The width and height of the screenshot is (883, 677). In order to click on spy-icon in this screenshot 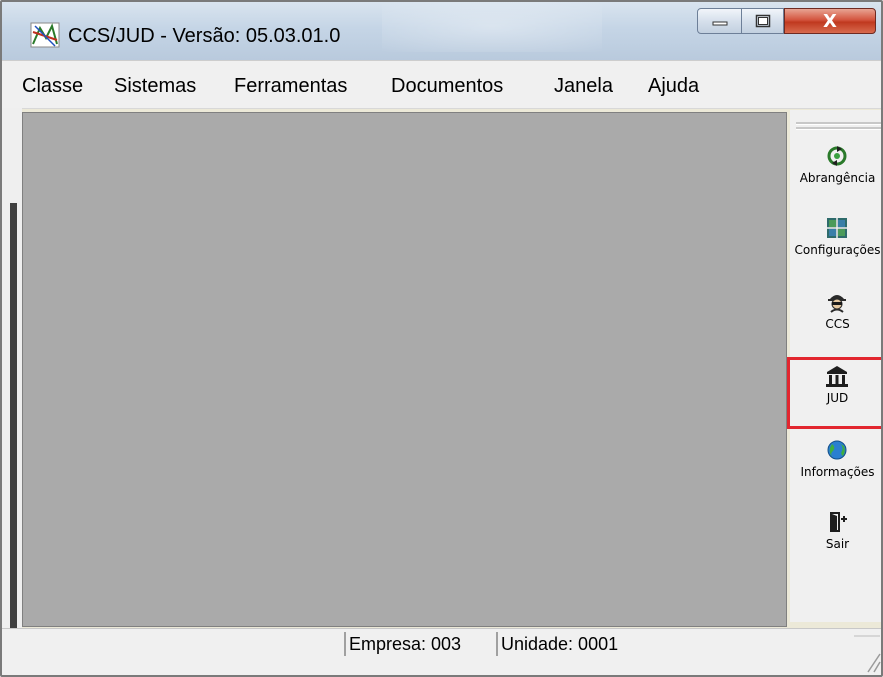, I will do `click(837, 304)`.